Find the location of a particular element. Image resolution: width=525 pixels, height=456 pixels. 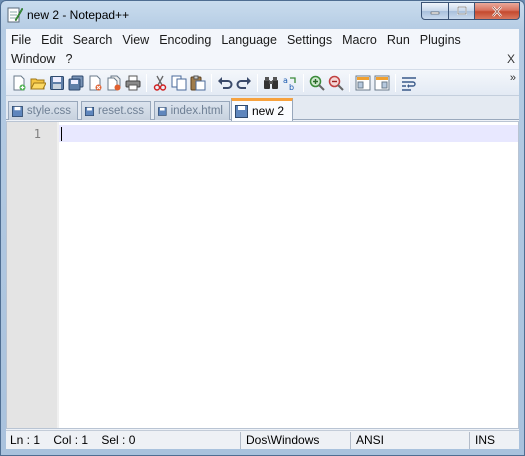

word-wrap-button is located at coordinates (409, 83).